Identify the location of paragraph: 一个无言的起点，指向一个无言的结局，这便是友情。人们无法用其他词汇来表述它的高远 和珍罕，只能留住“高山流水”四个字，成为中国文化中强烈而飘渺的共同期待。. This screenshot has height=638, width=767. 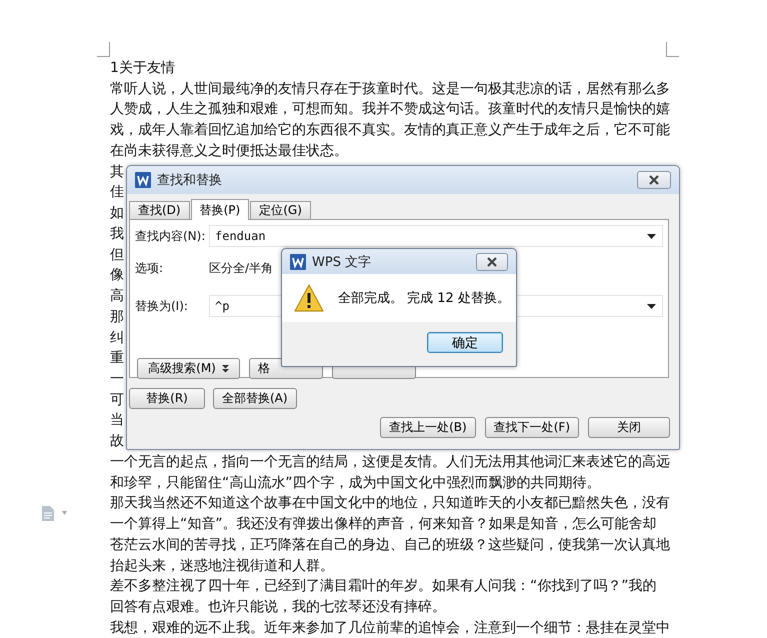
(390, 472).